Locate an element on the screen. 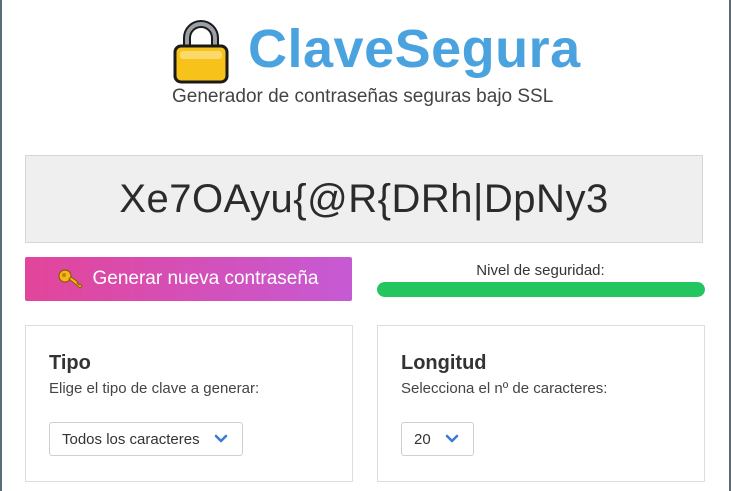 The image size is (731, 491). type-card-description: Elige el tipo de clave a generar: is located at coordinates (154, 388).